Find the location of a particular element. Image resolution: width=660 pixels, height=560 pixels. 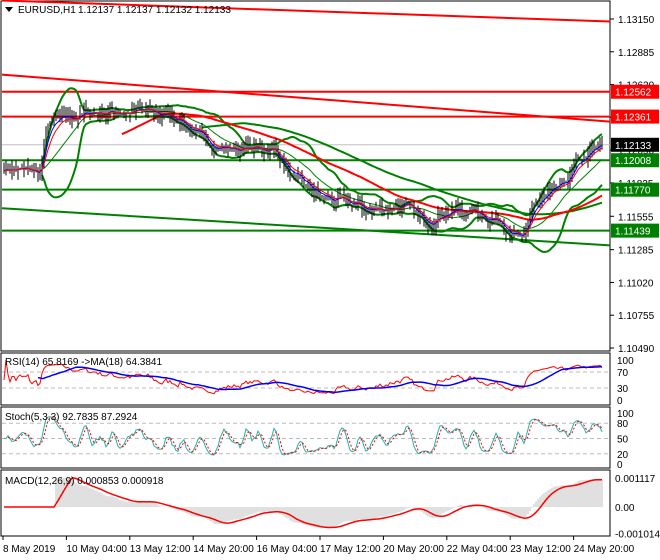

stoch-tick-label: 50 is located at coordinates (623, 440).